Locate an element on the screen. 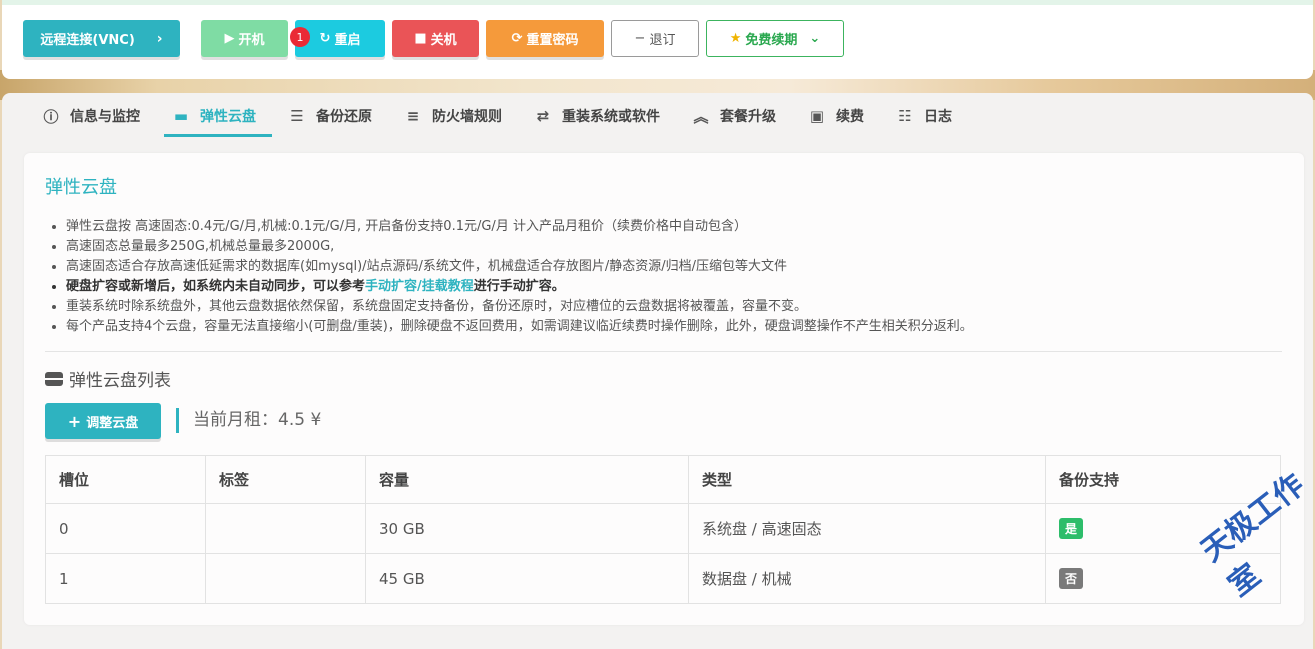  status-badge: 否 is located at coordinates (1071, 578).